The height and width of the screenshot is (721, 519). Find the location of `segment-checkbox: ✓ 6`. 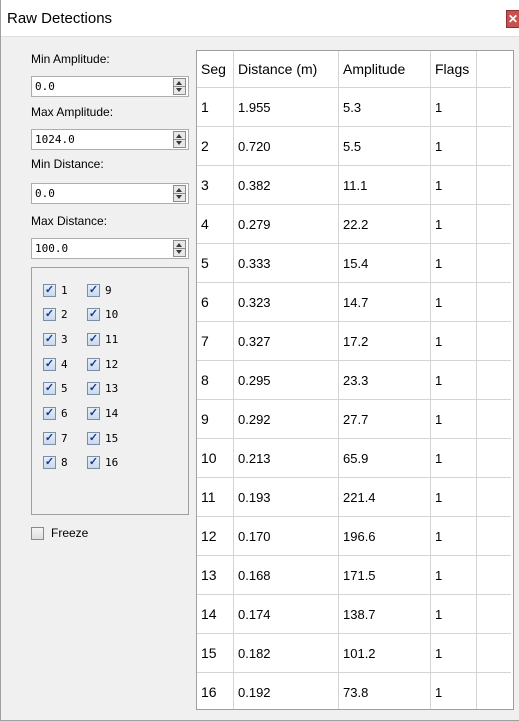

segment-checkbox: ✓ 6 is located at coordinates (55, 413).